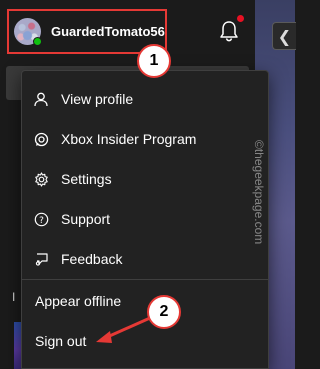 The width and height of the screenshot is (320, 369). What do you see at coordinates (129, 139) in the screenshot?
I see `menu-item-label: Xbox Insider Program` at bounding box center [129, 139].